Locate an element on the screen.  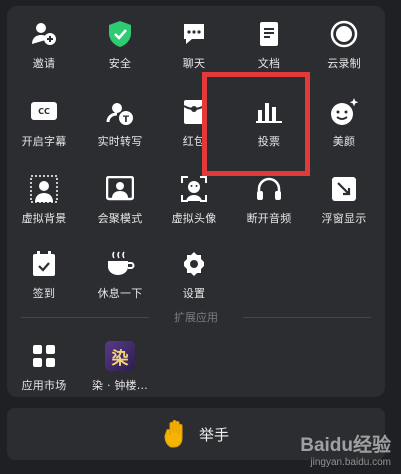
gather-mode-label: 会聚模式 is located at coordinates (120, 218).